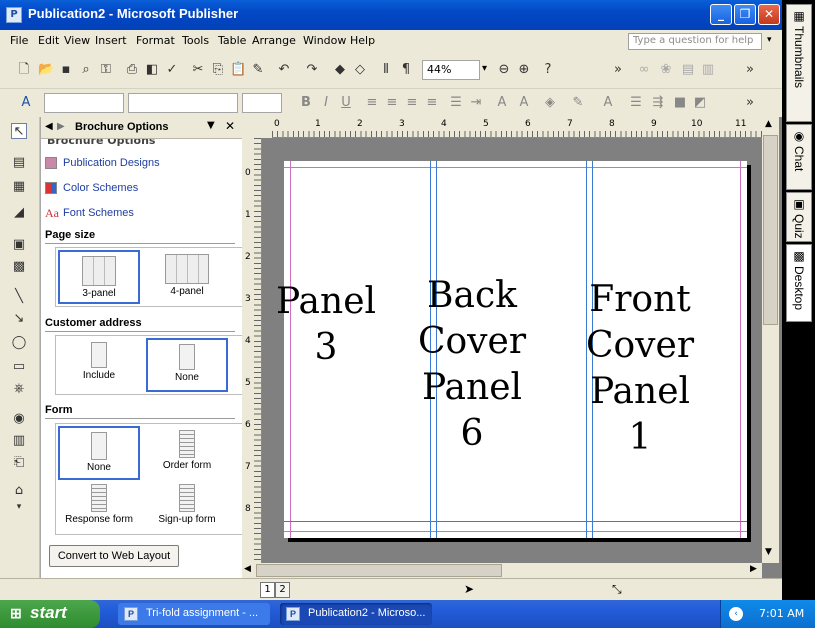 The width and height of the screenshot is (815, 628). Describe the element at coordinates (232, 40) in the screenshot. I see `menu-table: Table` at that location.